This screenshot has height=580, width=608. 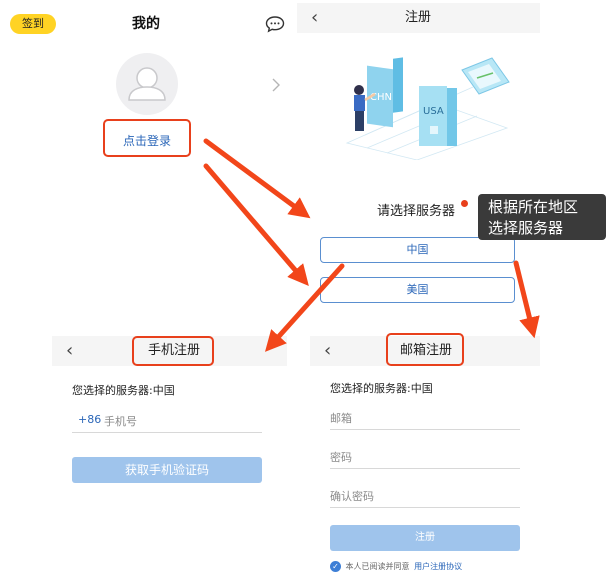 What do you see at coordinates (276, 85) in the screenshot?
I see `chevron-right-icon` at bounding box center [276, 85].